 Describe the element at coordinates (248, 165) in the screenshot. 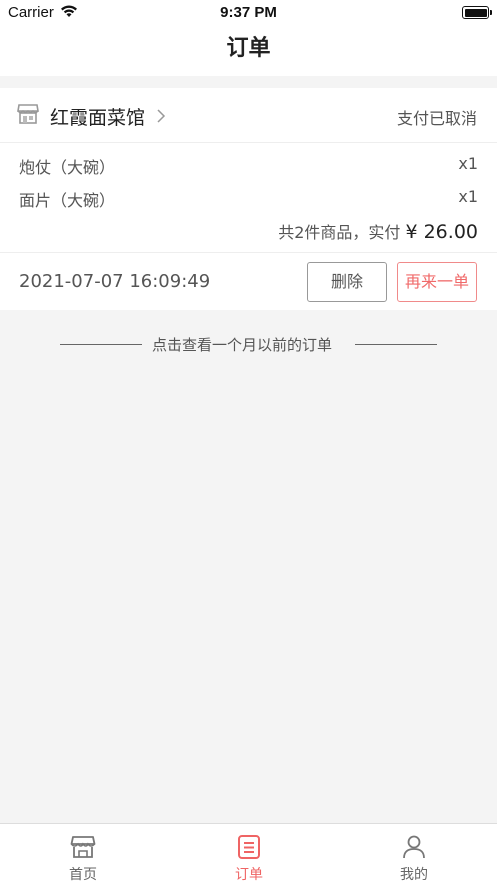

I see `order-item: 炮仗（大碗） x1` at that location.